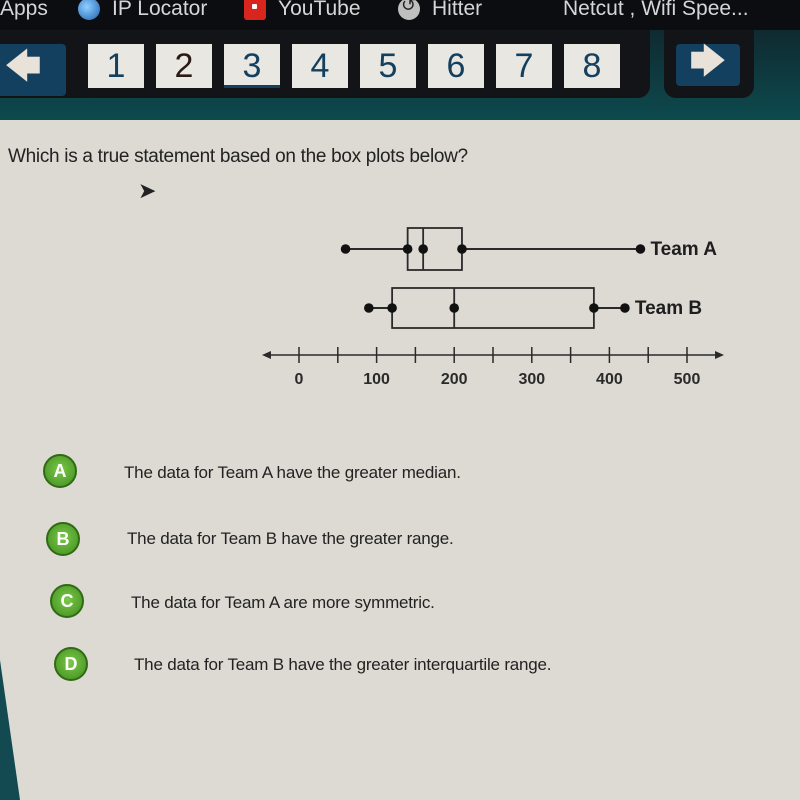 The height and width of the screenshot is (800, 800). What do you see at coordinates (683, 249) in the screenshot?
I see `series-label: Team A` at bounding box center [683, 249].